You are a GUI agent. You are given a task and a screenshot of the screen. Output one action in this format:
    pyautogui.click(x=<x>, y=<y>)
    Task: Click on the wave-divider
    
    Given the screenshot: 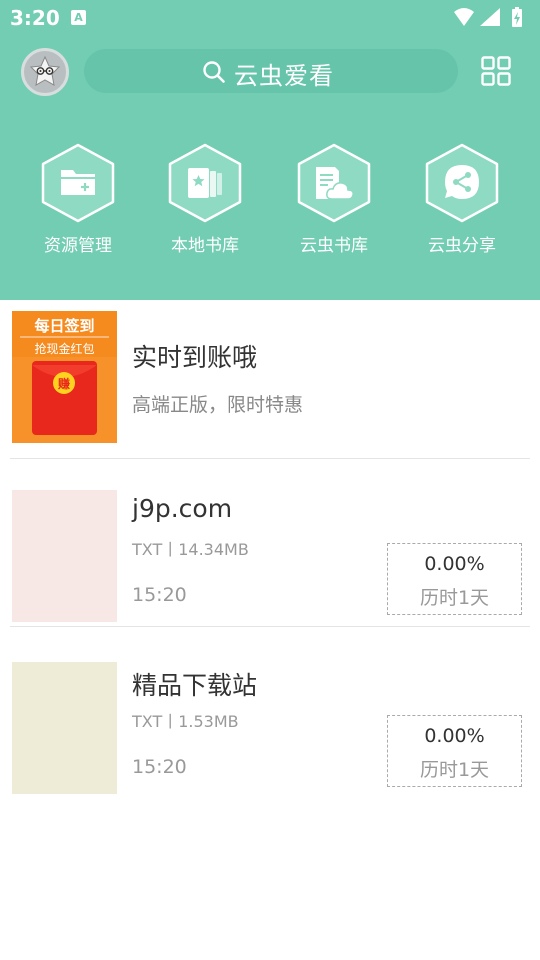 What is the action you would take?
    pyautogui.click(x=270, y=287)
    